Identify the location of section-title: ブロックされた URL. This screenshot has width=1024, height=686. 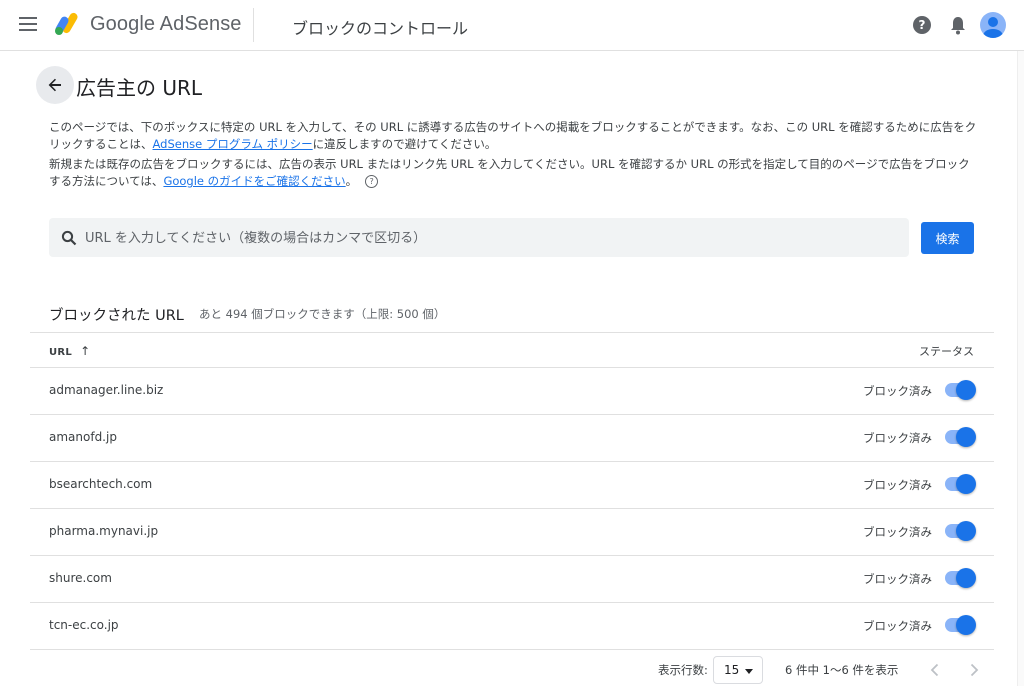
(116, 316).